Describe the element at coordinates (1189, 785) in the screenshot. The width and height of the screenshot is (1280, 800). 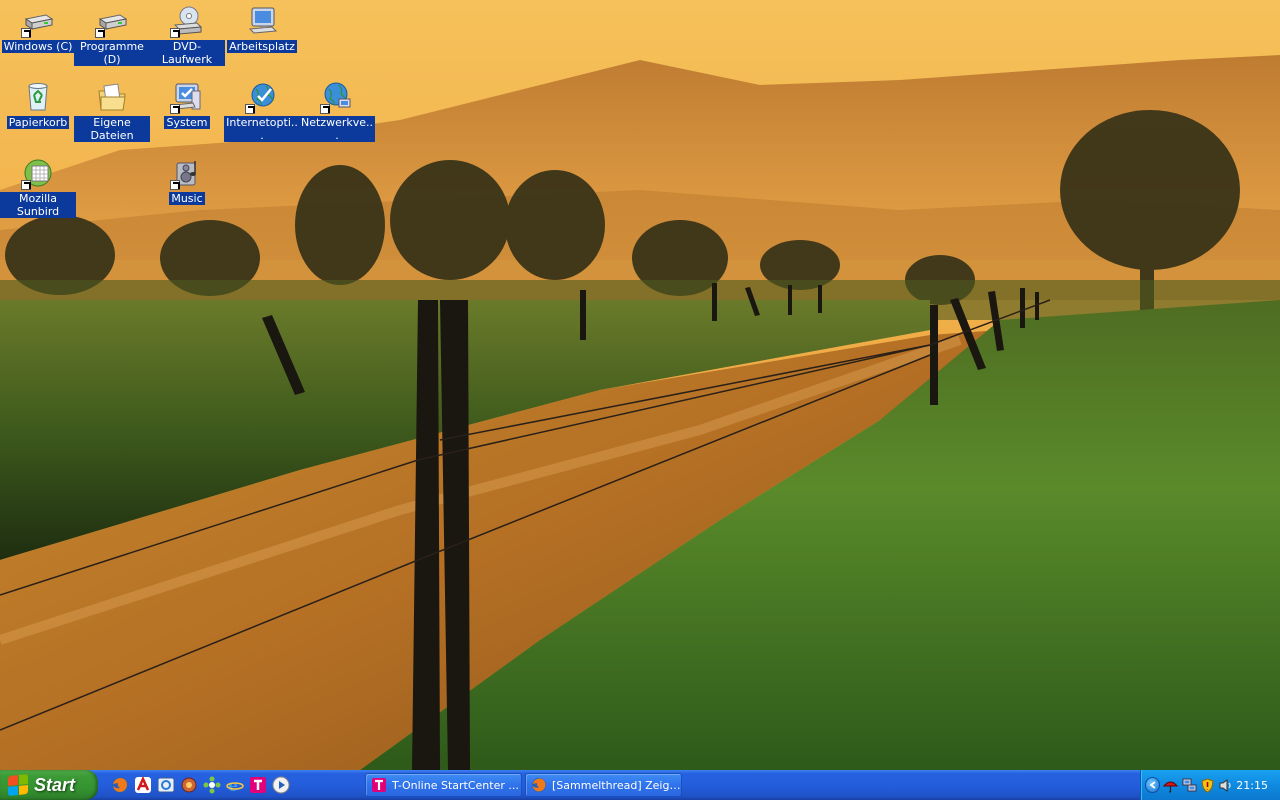
I see `network-icon` at that location.